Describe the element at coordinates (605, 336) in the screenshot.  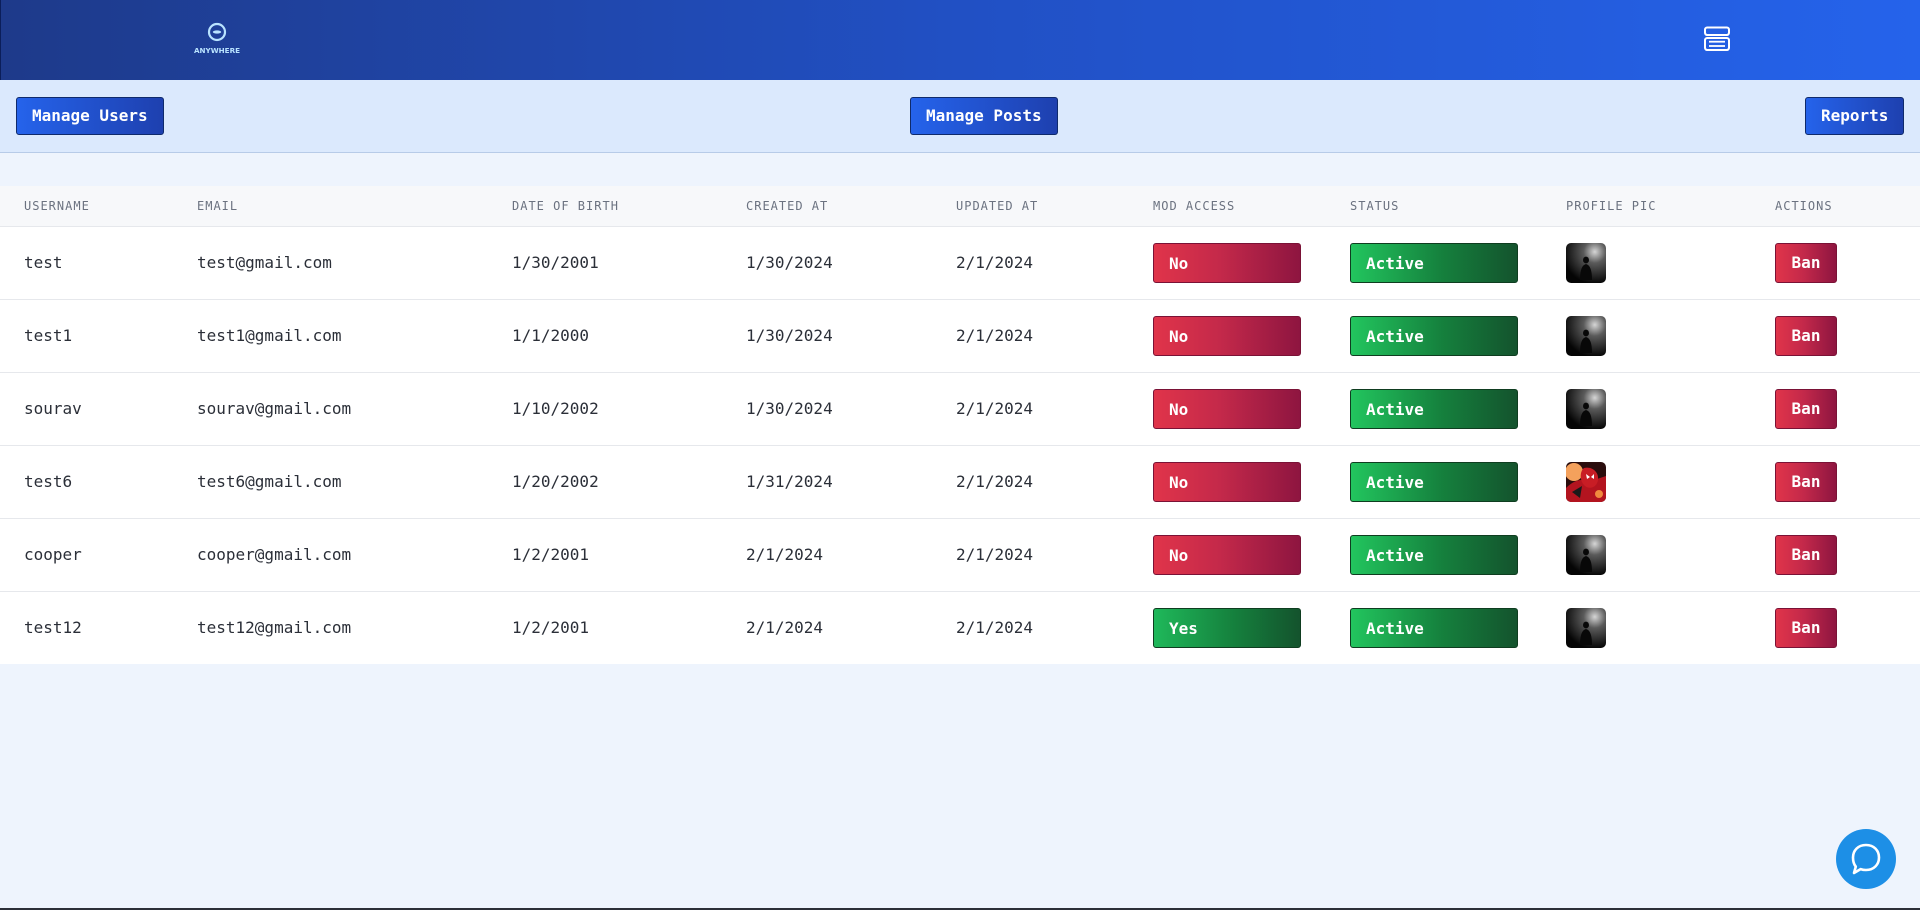
I see `dob-cell: 1/1/2000` at that location.